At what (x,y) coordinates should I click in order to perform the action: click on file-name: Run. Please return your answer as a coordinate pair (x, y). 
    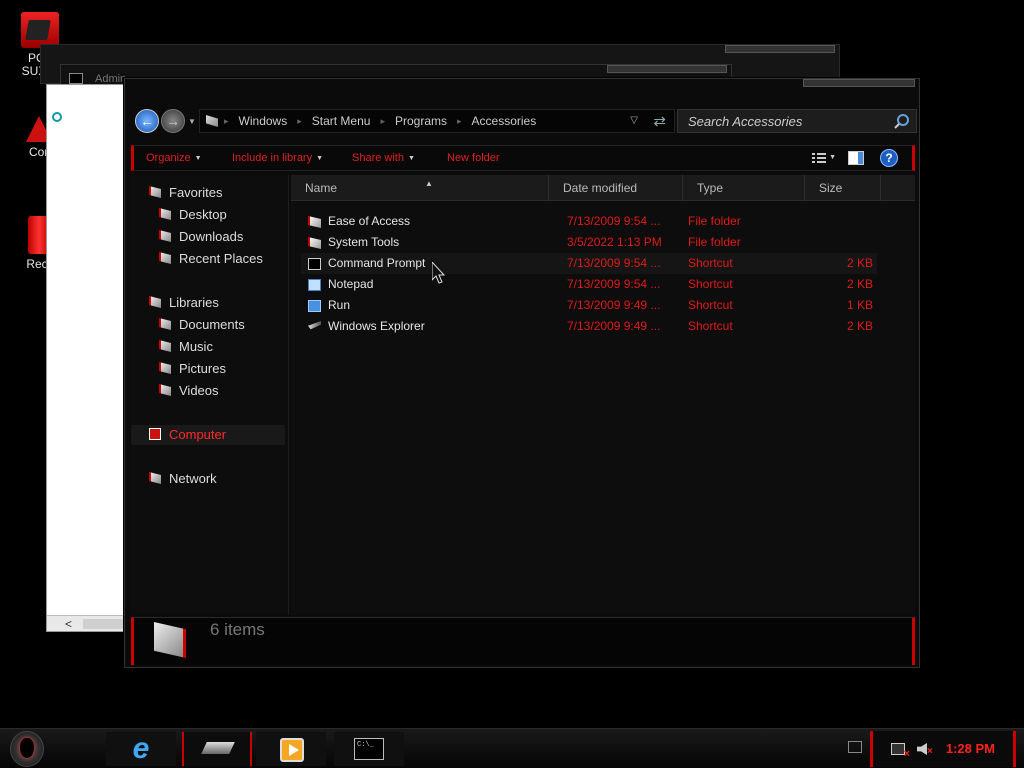
    Looking at the image, I should click on (339, 305).